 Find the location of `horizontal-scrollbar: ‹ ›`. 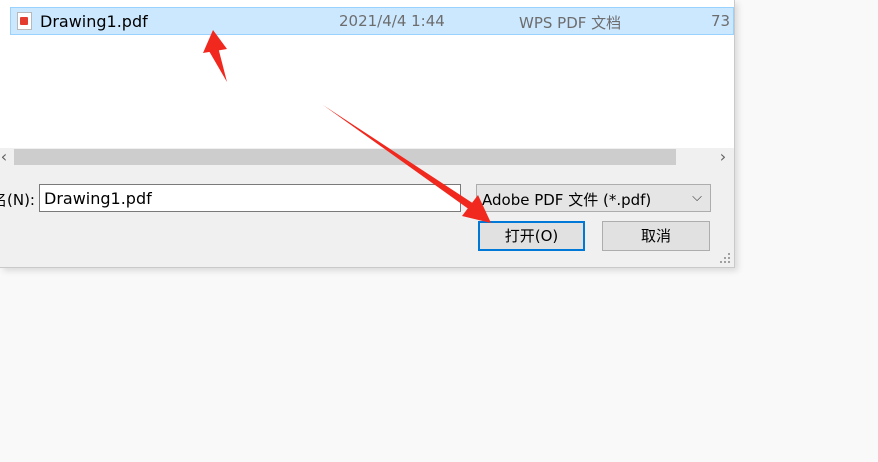

horizontal-scrollbar: ‹ › is located at coordinates (367, 157).